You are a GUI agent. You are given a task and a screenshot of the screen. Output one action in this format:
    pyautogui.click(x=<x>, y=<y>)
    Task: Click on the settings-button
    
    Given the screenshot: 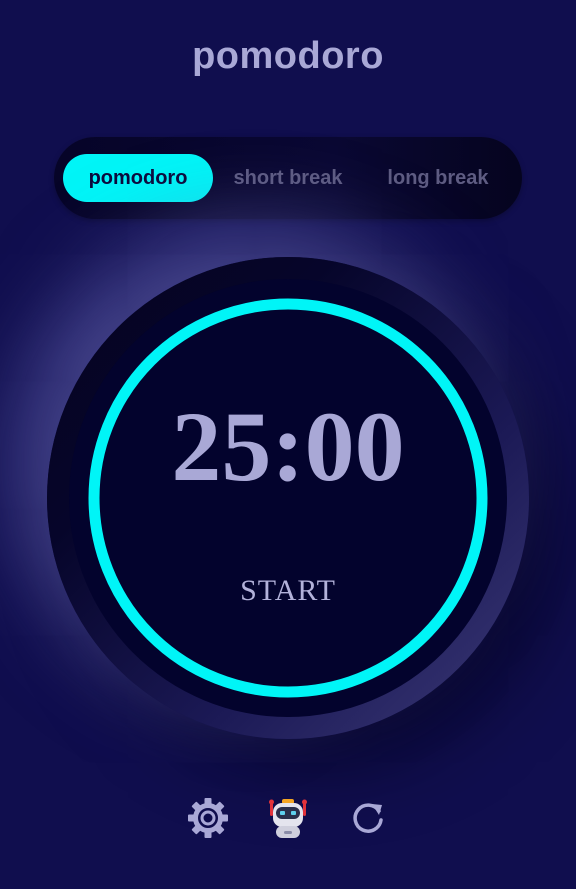 What is the action you would take?
    pyautogui.click(x=208, y=818)
    